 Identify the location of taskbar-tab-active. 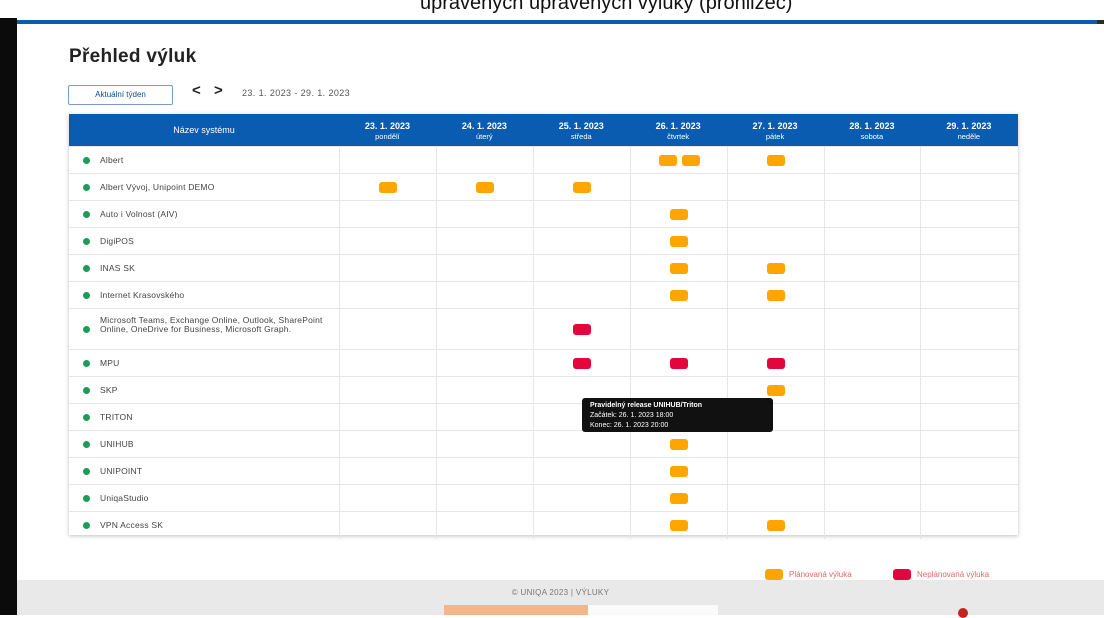
(516, 610).